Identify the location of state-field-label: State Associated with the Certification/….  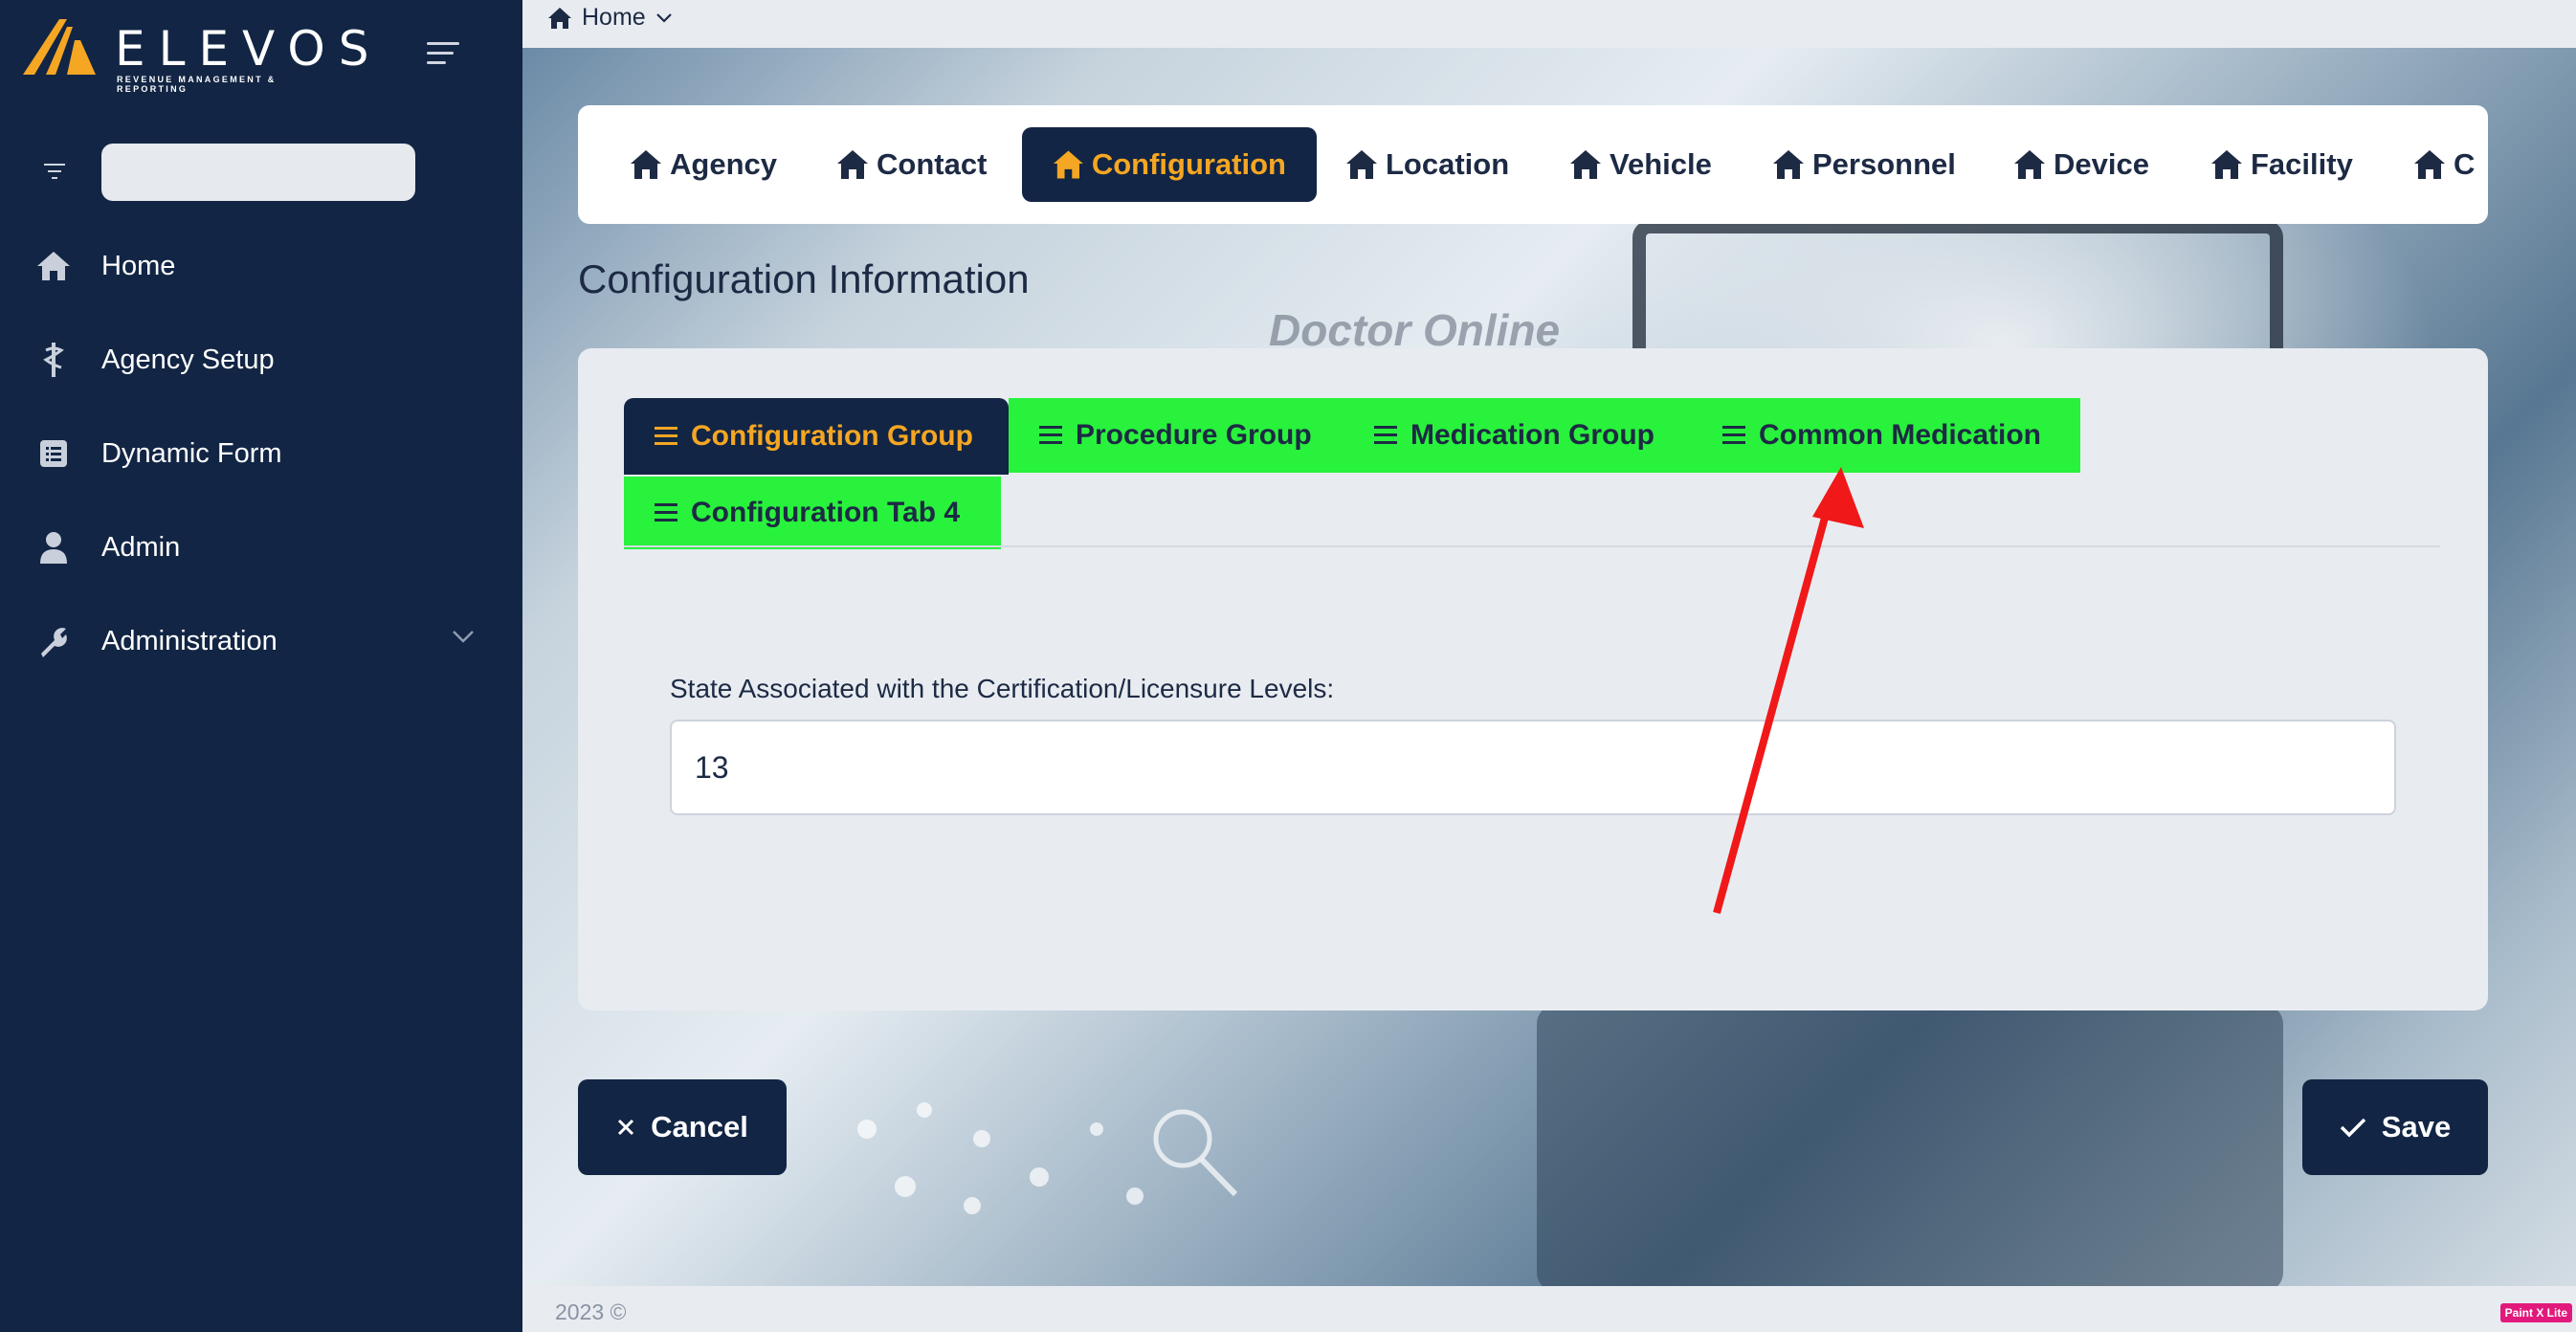
(1002, 688).